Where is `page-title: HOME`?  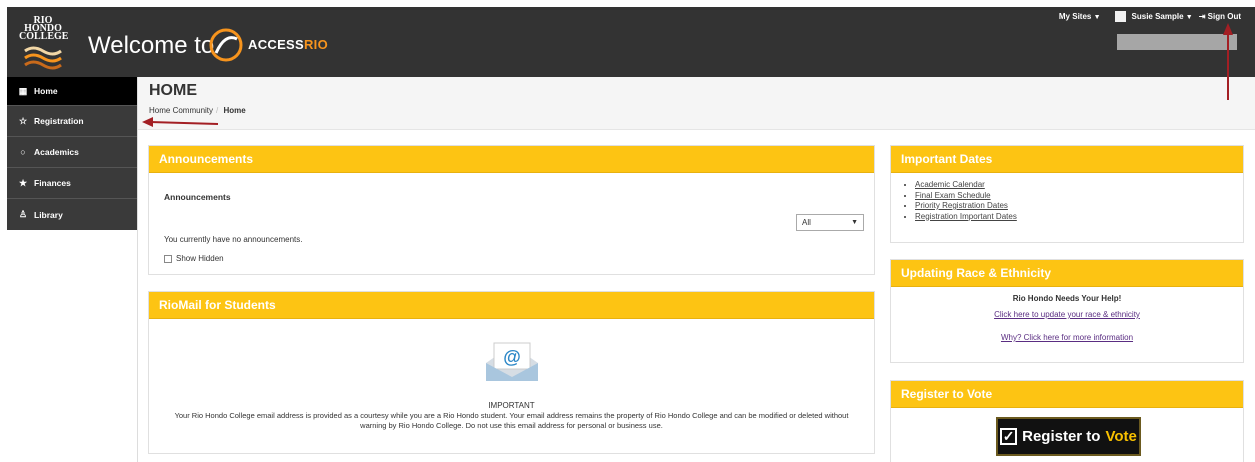
page-title: HOME is located at coordinates (173, 90).